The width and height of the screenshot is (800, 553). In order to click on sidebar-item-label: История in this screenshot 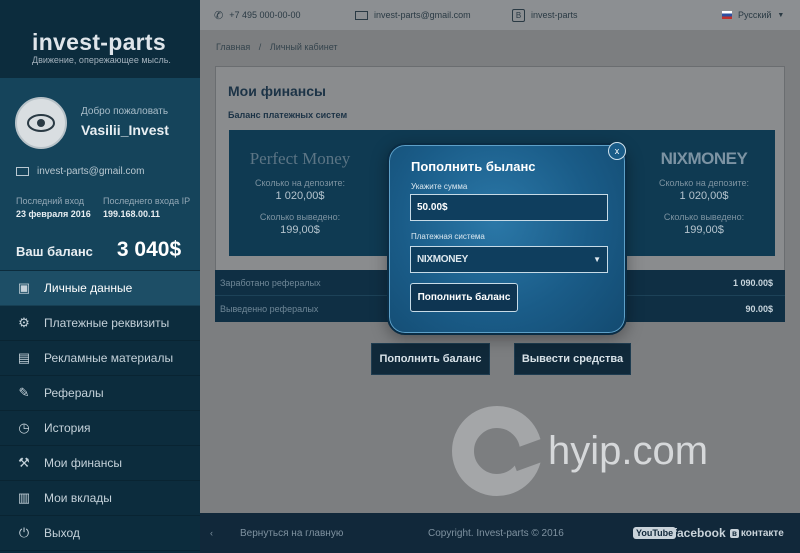, I will do `click(67, 428)`.